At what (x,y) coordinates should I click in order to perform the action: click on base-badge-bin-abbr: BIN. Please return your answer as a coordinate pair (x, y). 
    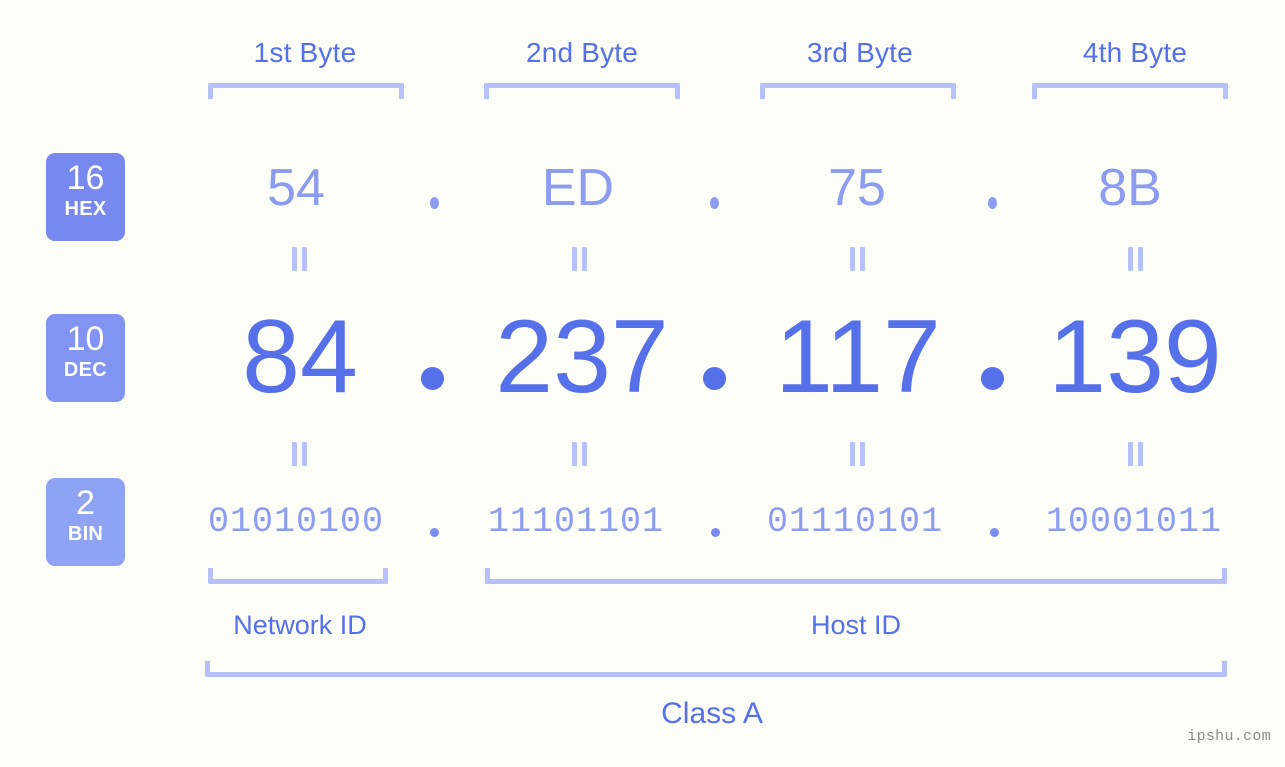
    Looking at the image, I should click on (85, 534).